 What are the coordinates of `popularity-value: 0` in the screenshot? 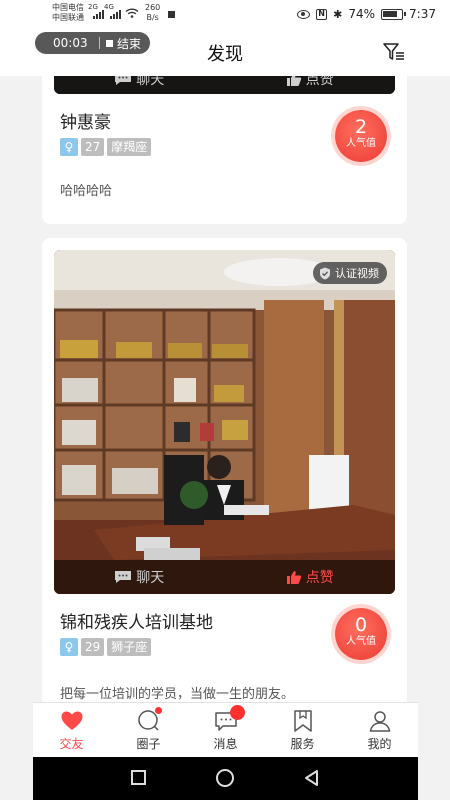 It's located at (361, 625).